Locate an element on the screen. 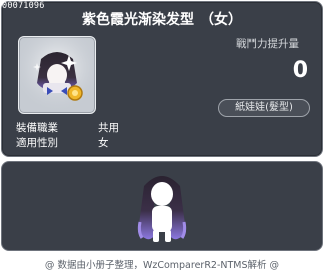 The image size is (324, 271). item-icon-frame is located at coordinates (57, 75).